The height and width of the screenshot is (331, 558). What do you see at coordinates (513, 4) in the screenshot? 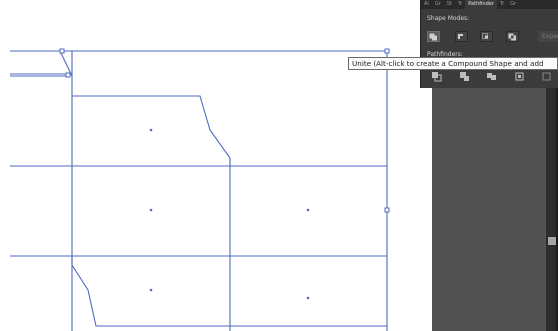
I see `tab-graphic-styles: Gr` at bounding box center [513, 4].